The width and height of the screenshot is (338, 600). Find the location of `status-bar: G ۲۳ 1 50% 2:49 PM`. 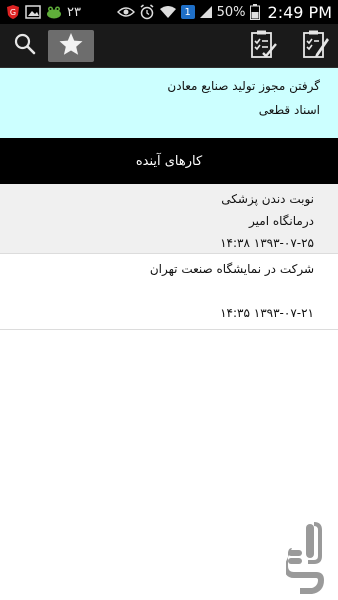

status-bar: G ۲۳ 1 50% 2:49 PM is located at coordinates (169, 12).